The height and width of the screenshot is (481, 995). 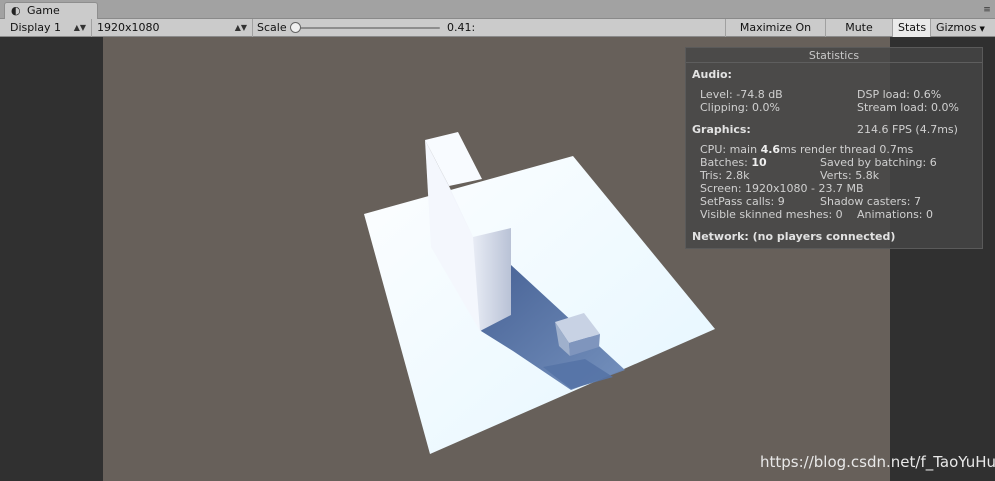 I want to click on shadow-casters: Shadow casters: 7, so click(x=870, y=201).